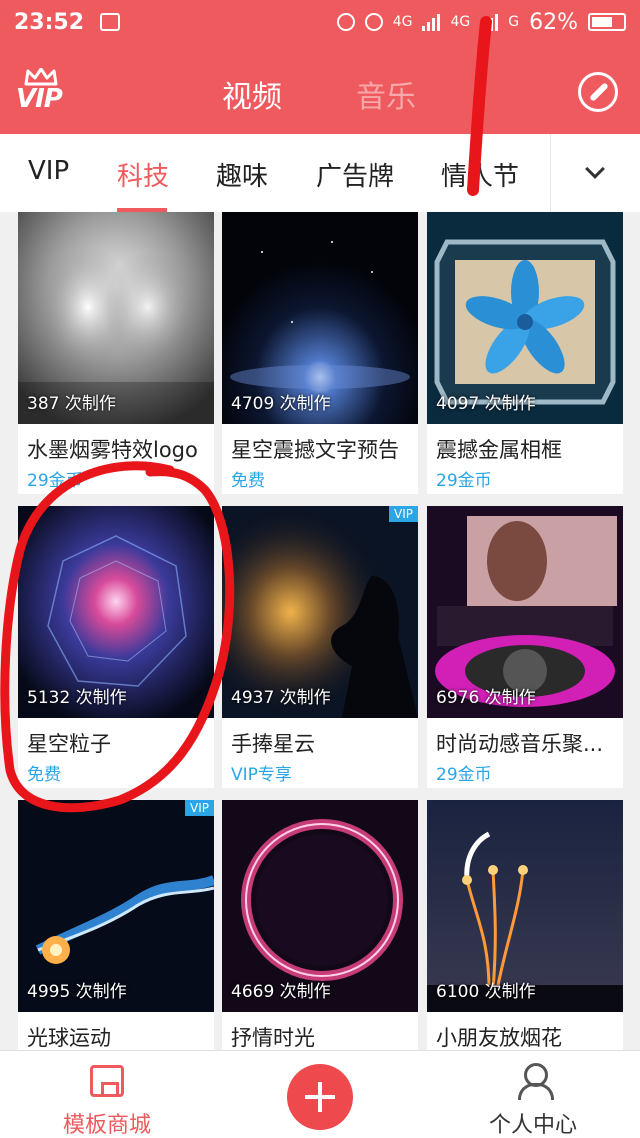 Image resolution: width=640 pixels, height=1138 pixels. Describe the element at coordinates (315, 450) in the screenshot. I see `template-title: 星空震撼文字预告` at that location.